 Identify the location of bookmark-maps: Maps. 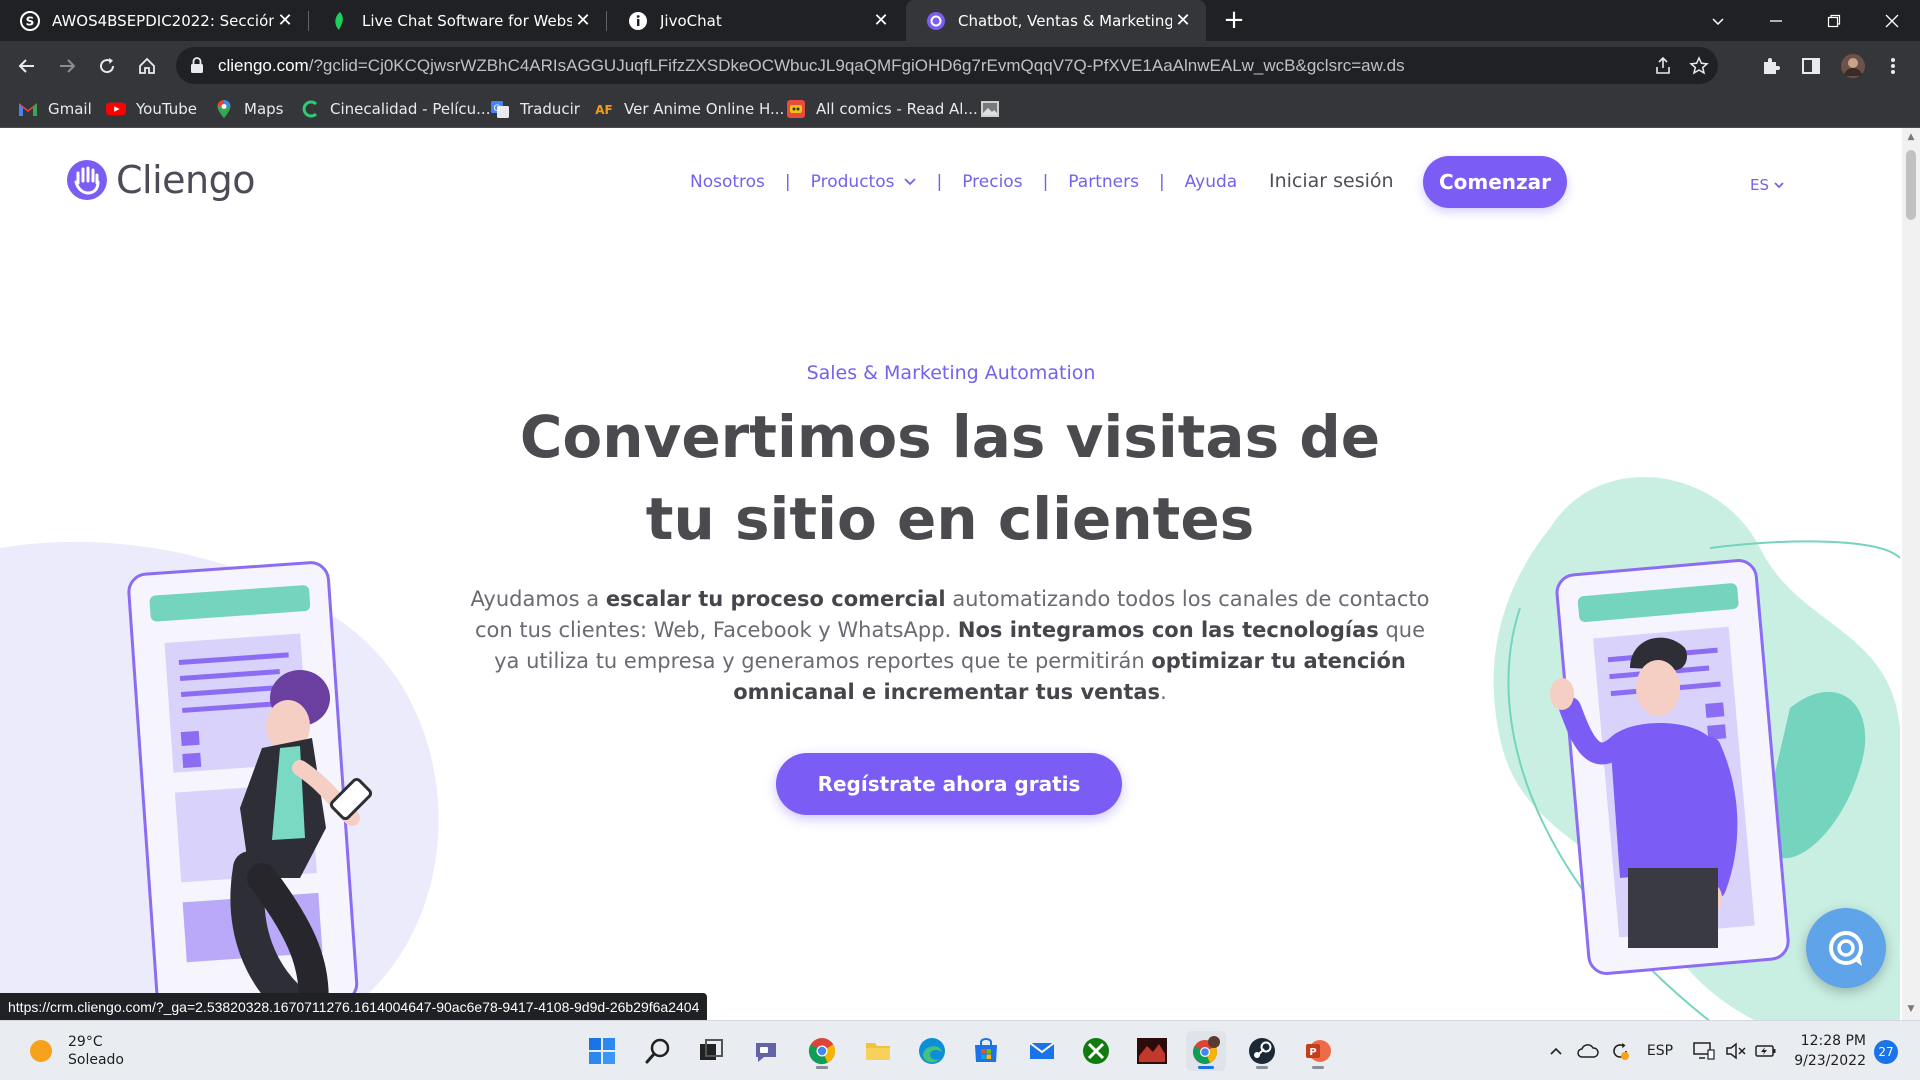
(248, 109).